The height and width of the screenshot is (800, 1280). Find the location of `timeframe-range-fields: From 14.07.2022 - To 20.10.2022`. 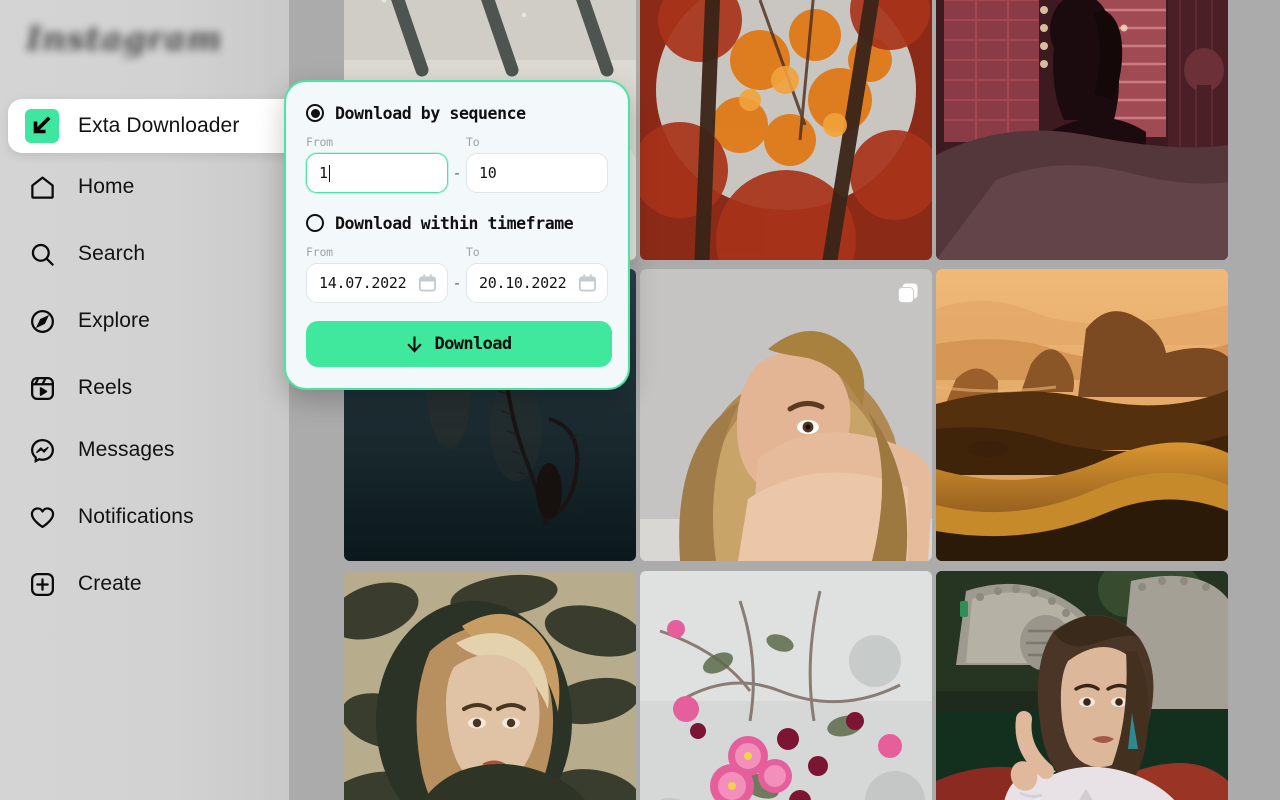

timeframe-range-fields: From 14.07.2022 - To 20.10.2022 is located at coordinates (457, 274).